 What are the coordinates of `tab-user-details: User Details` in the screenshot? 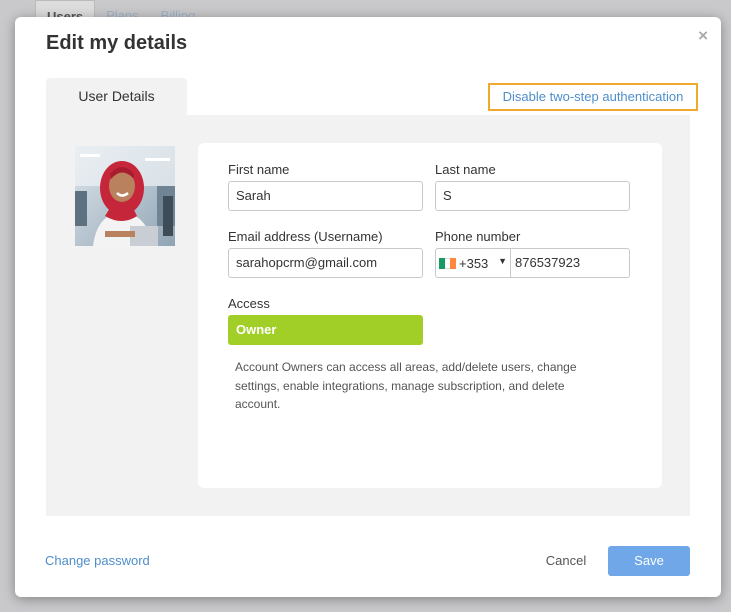 It's located at (116, 96).